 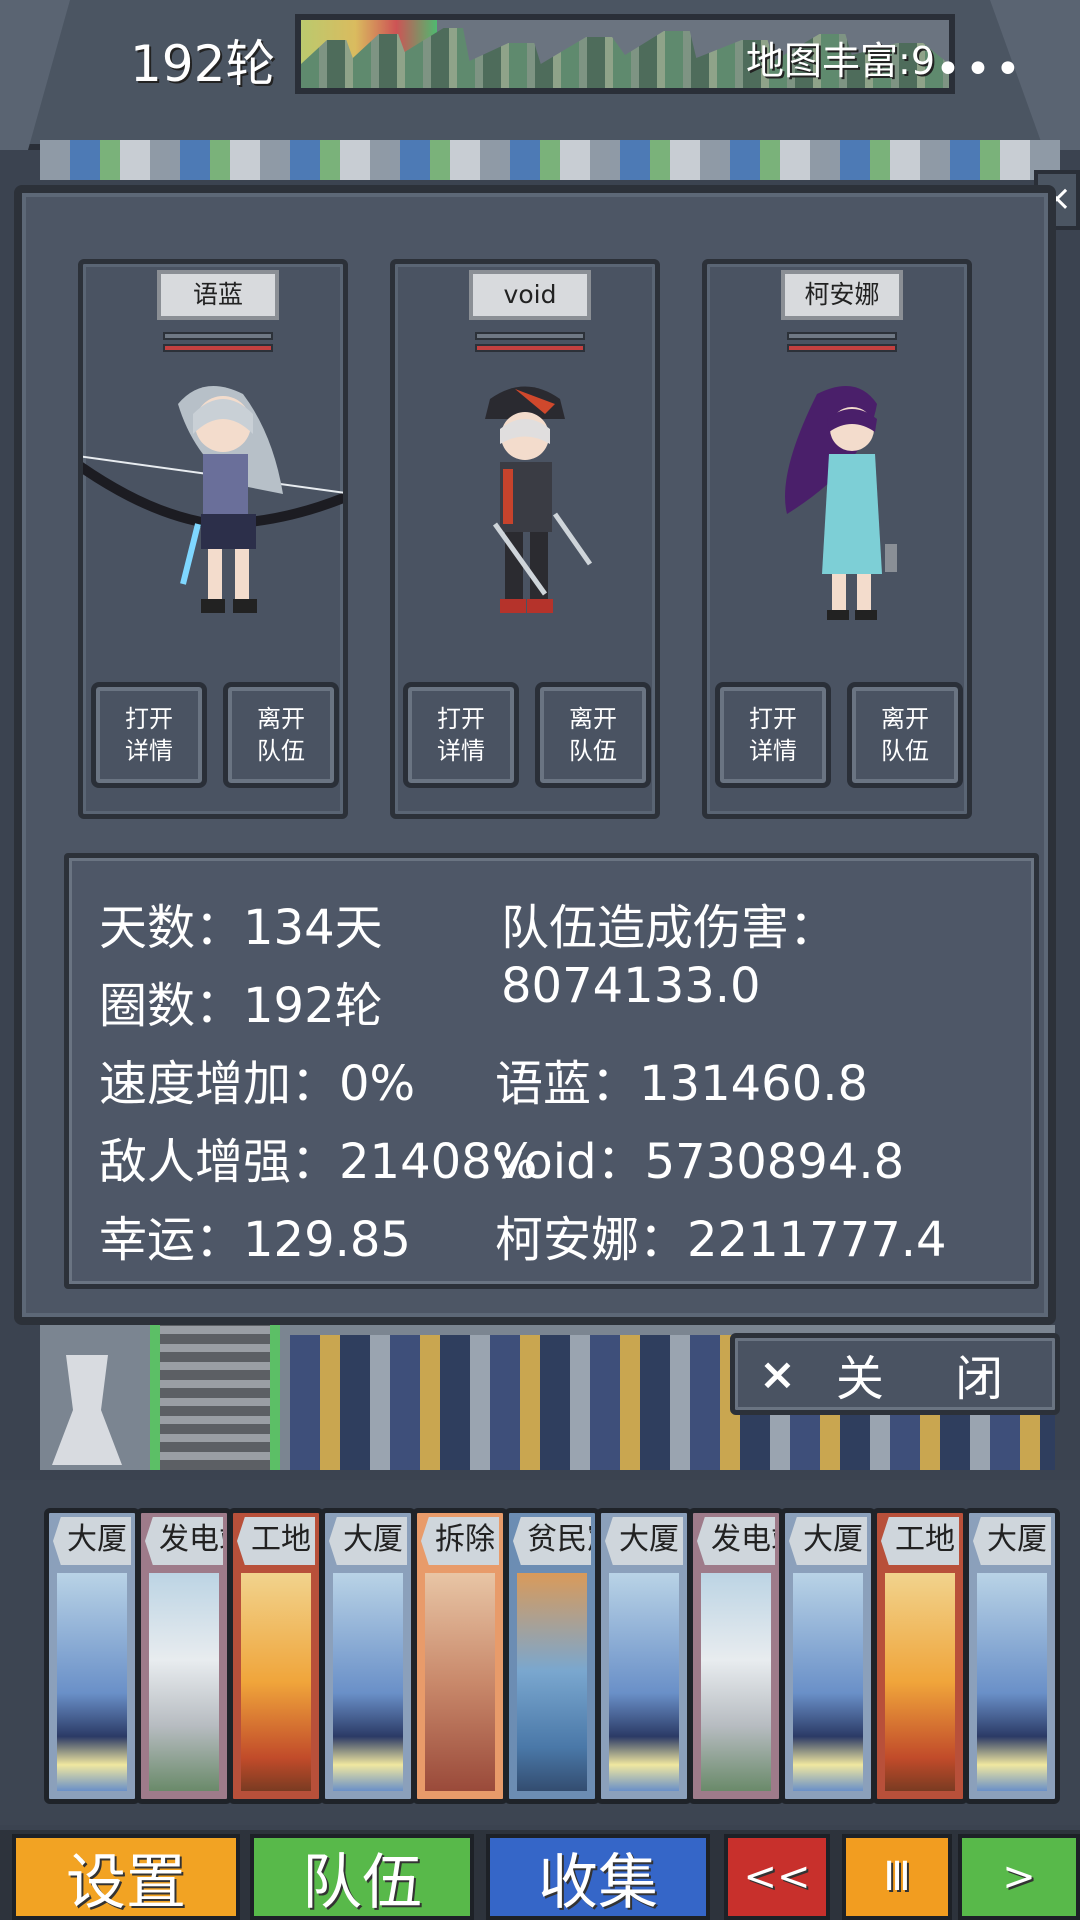 I want to click on stat-rounds: 圈数：192轮, so click(x=241, y=1006).